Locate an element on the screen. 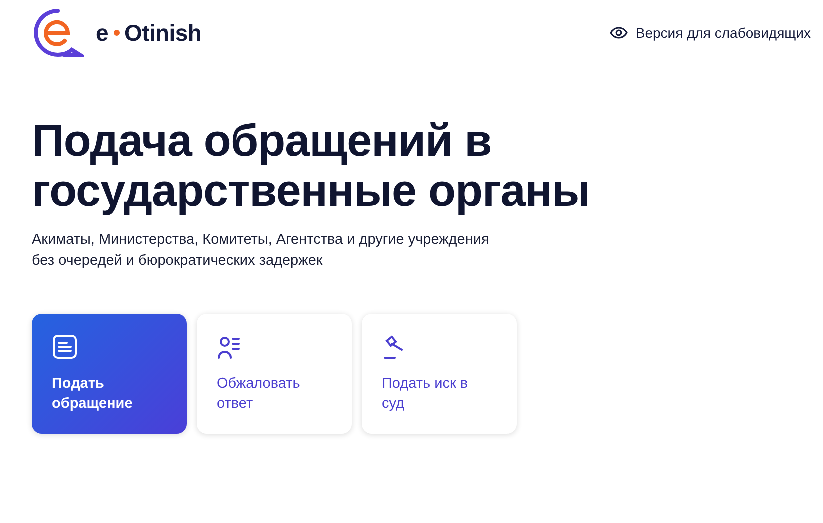 The image size is (823, 523). action-card: Обжаловать ответ is located at coordinates (274, 374).